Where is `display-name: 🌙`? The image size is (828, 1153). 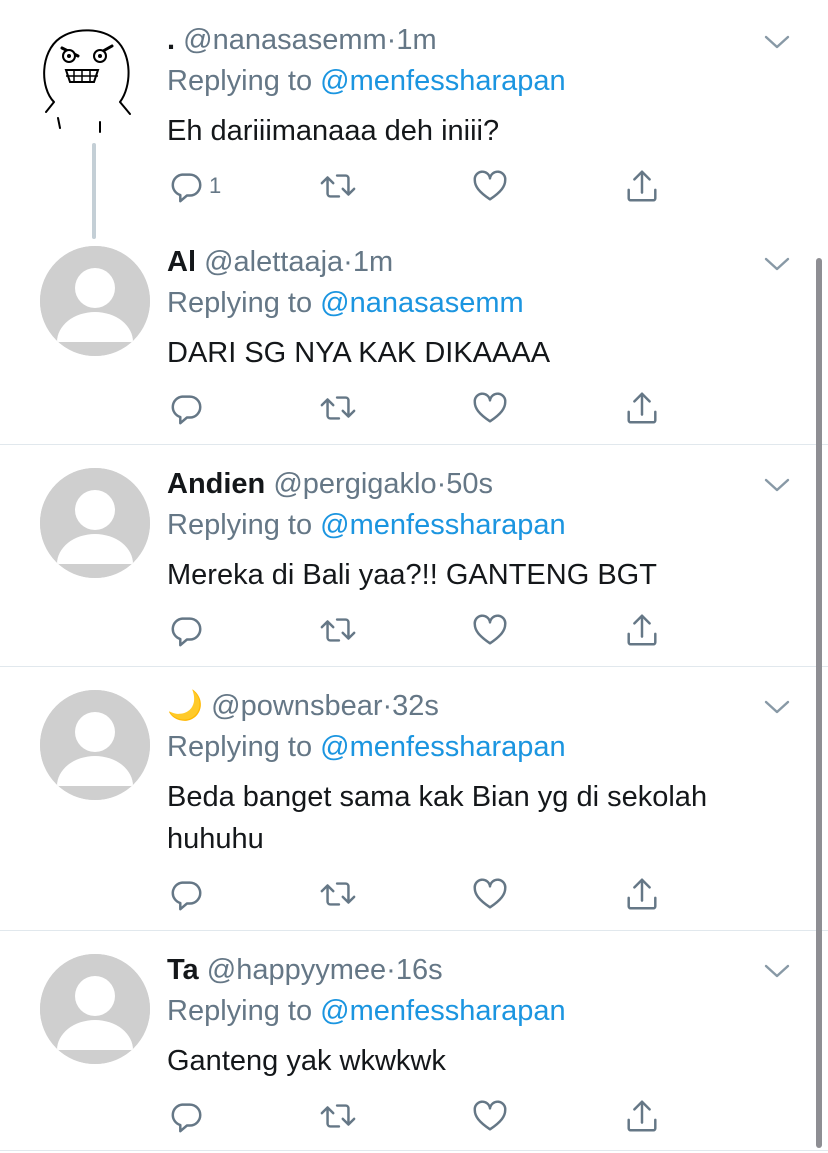
display-name: 🌙 is located at coordinates (185, 706).